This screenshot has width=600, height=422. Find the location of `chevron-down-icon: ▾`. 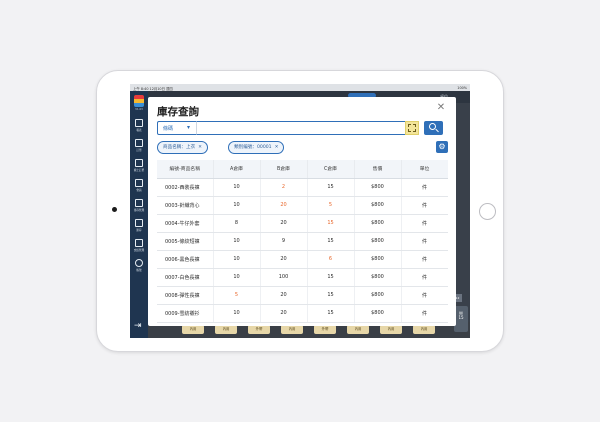

chevron-down-icon: ▾ is located at coordinates (189, 127).